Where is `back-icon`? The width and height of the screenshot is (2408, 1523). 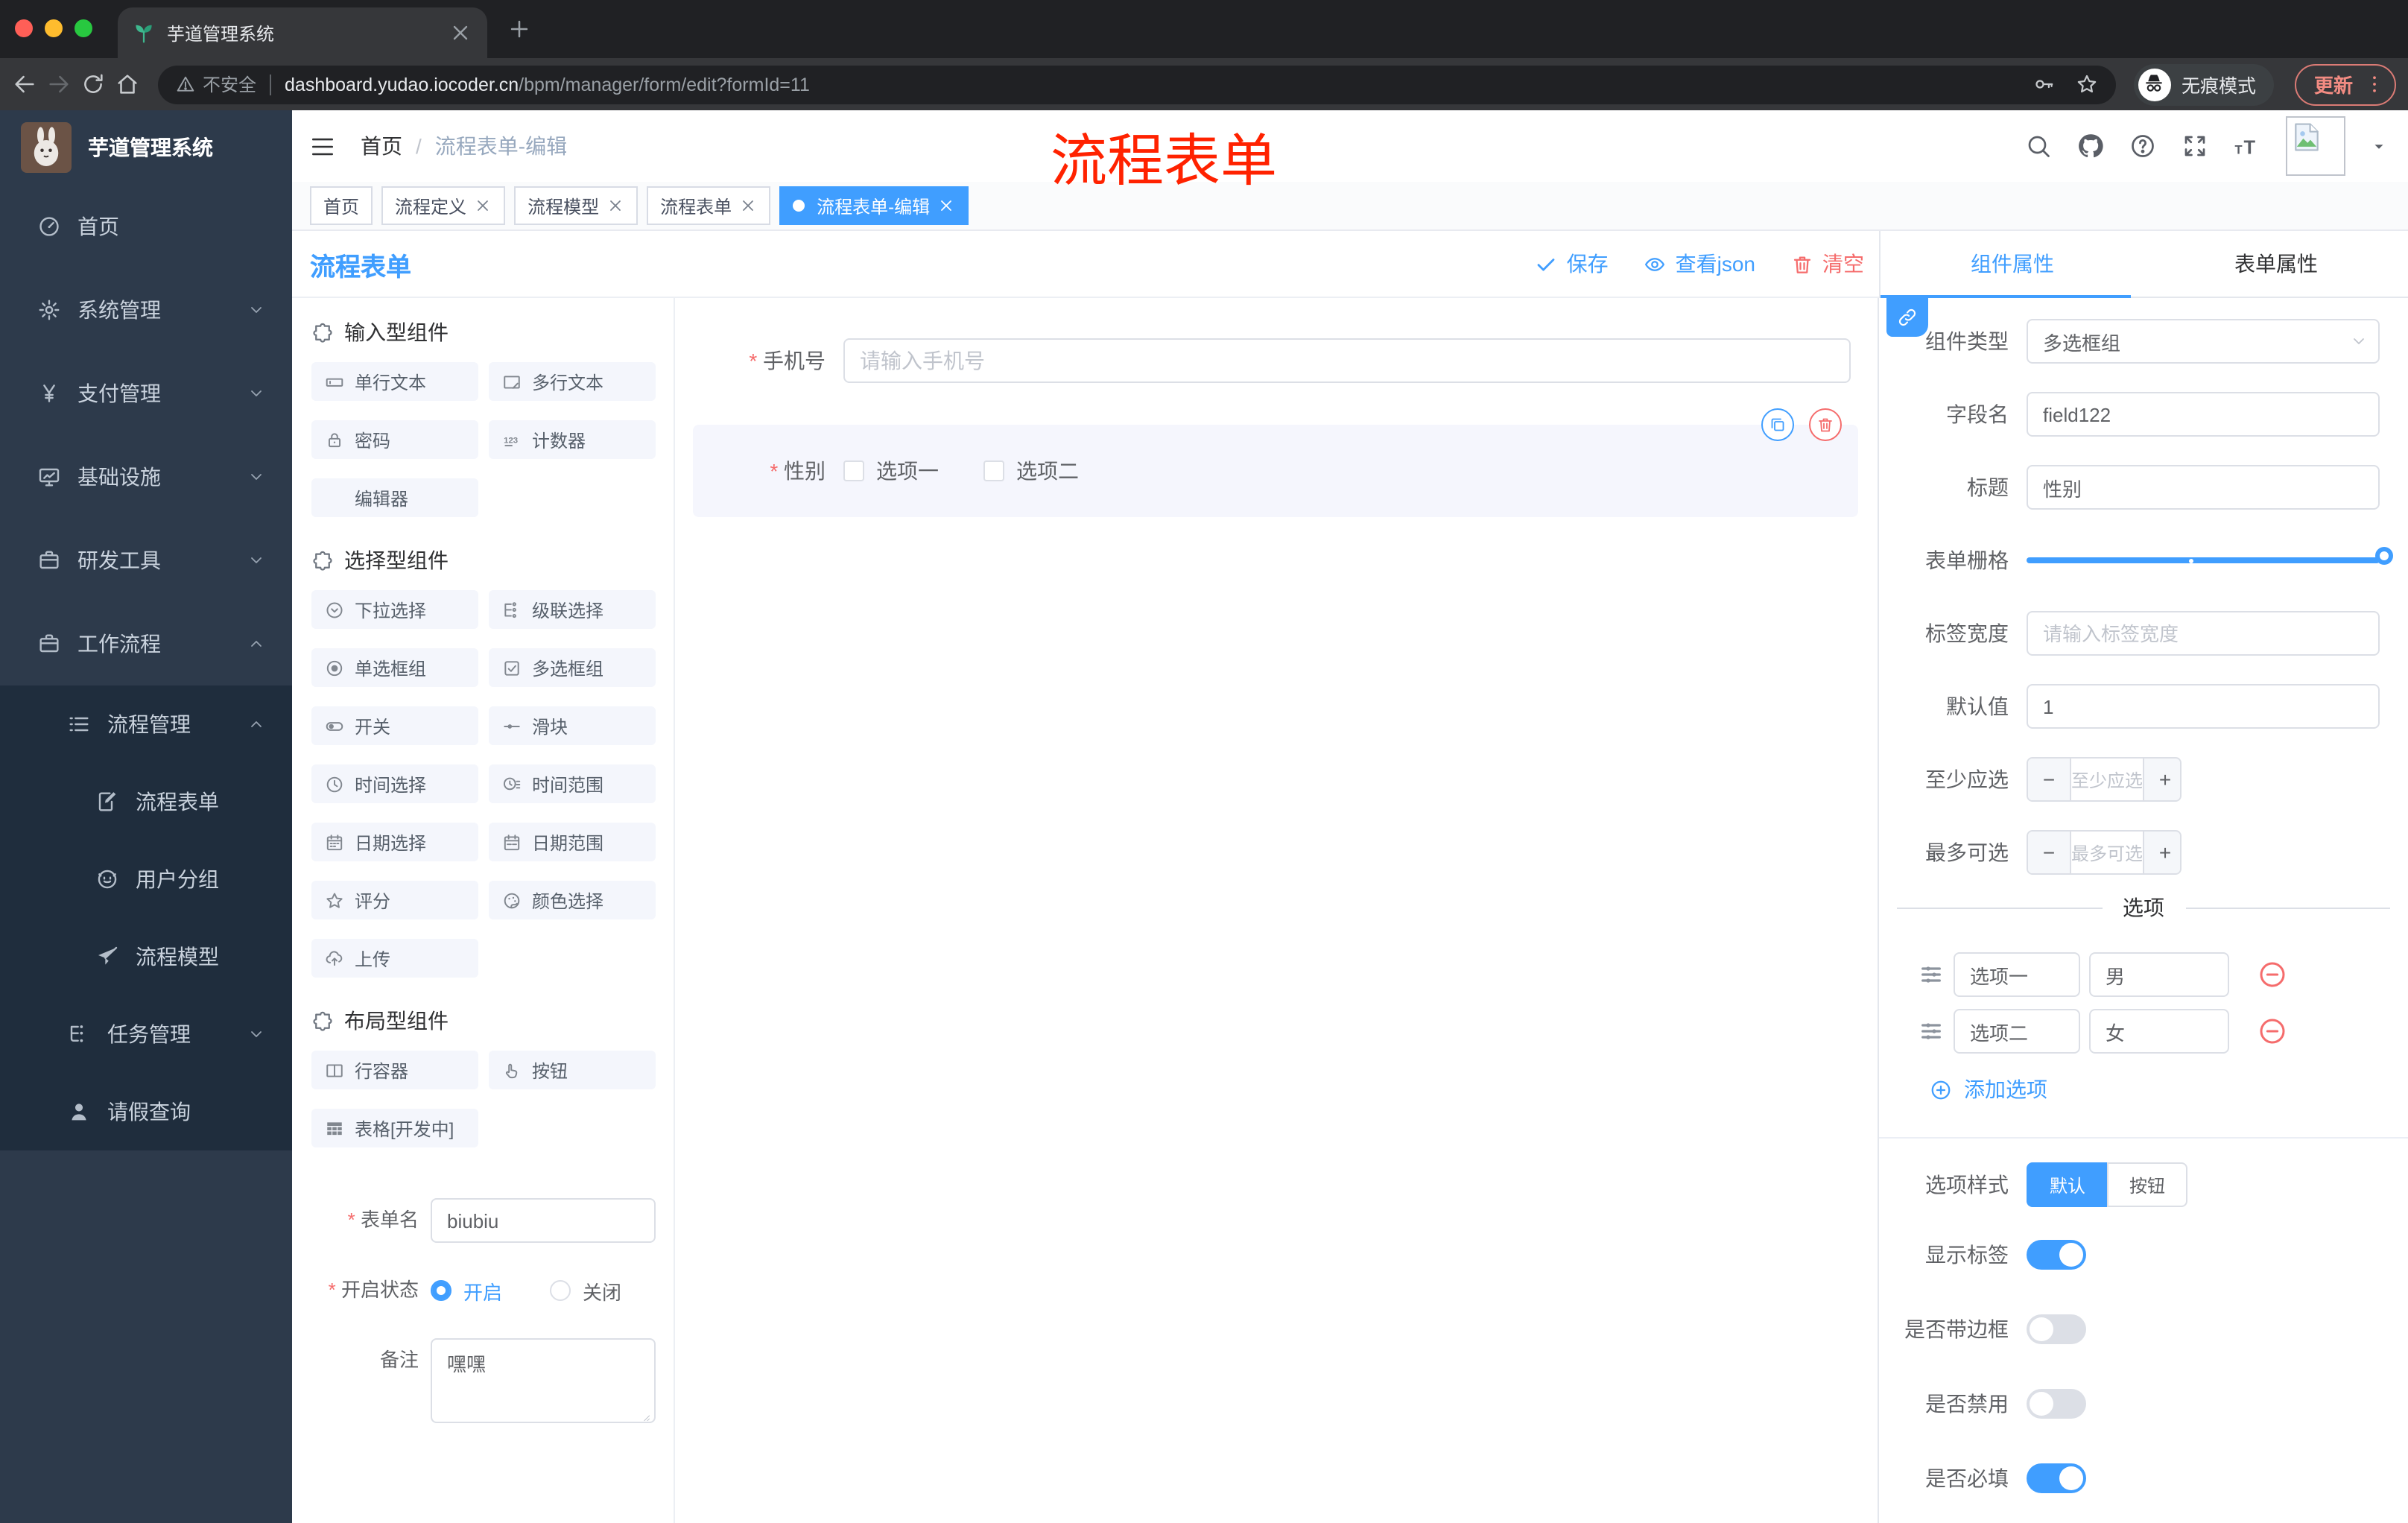
back-icon is located at coordinates (24, 85).